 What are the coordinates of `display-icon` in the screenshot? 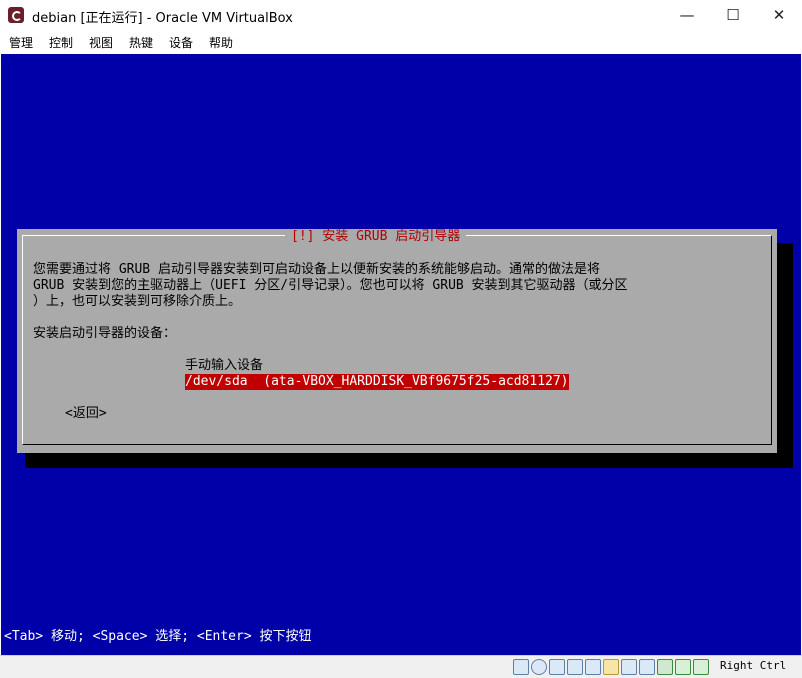 It's located at (629, 667).